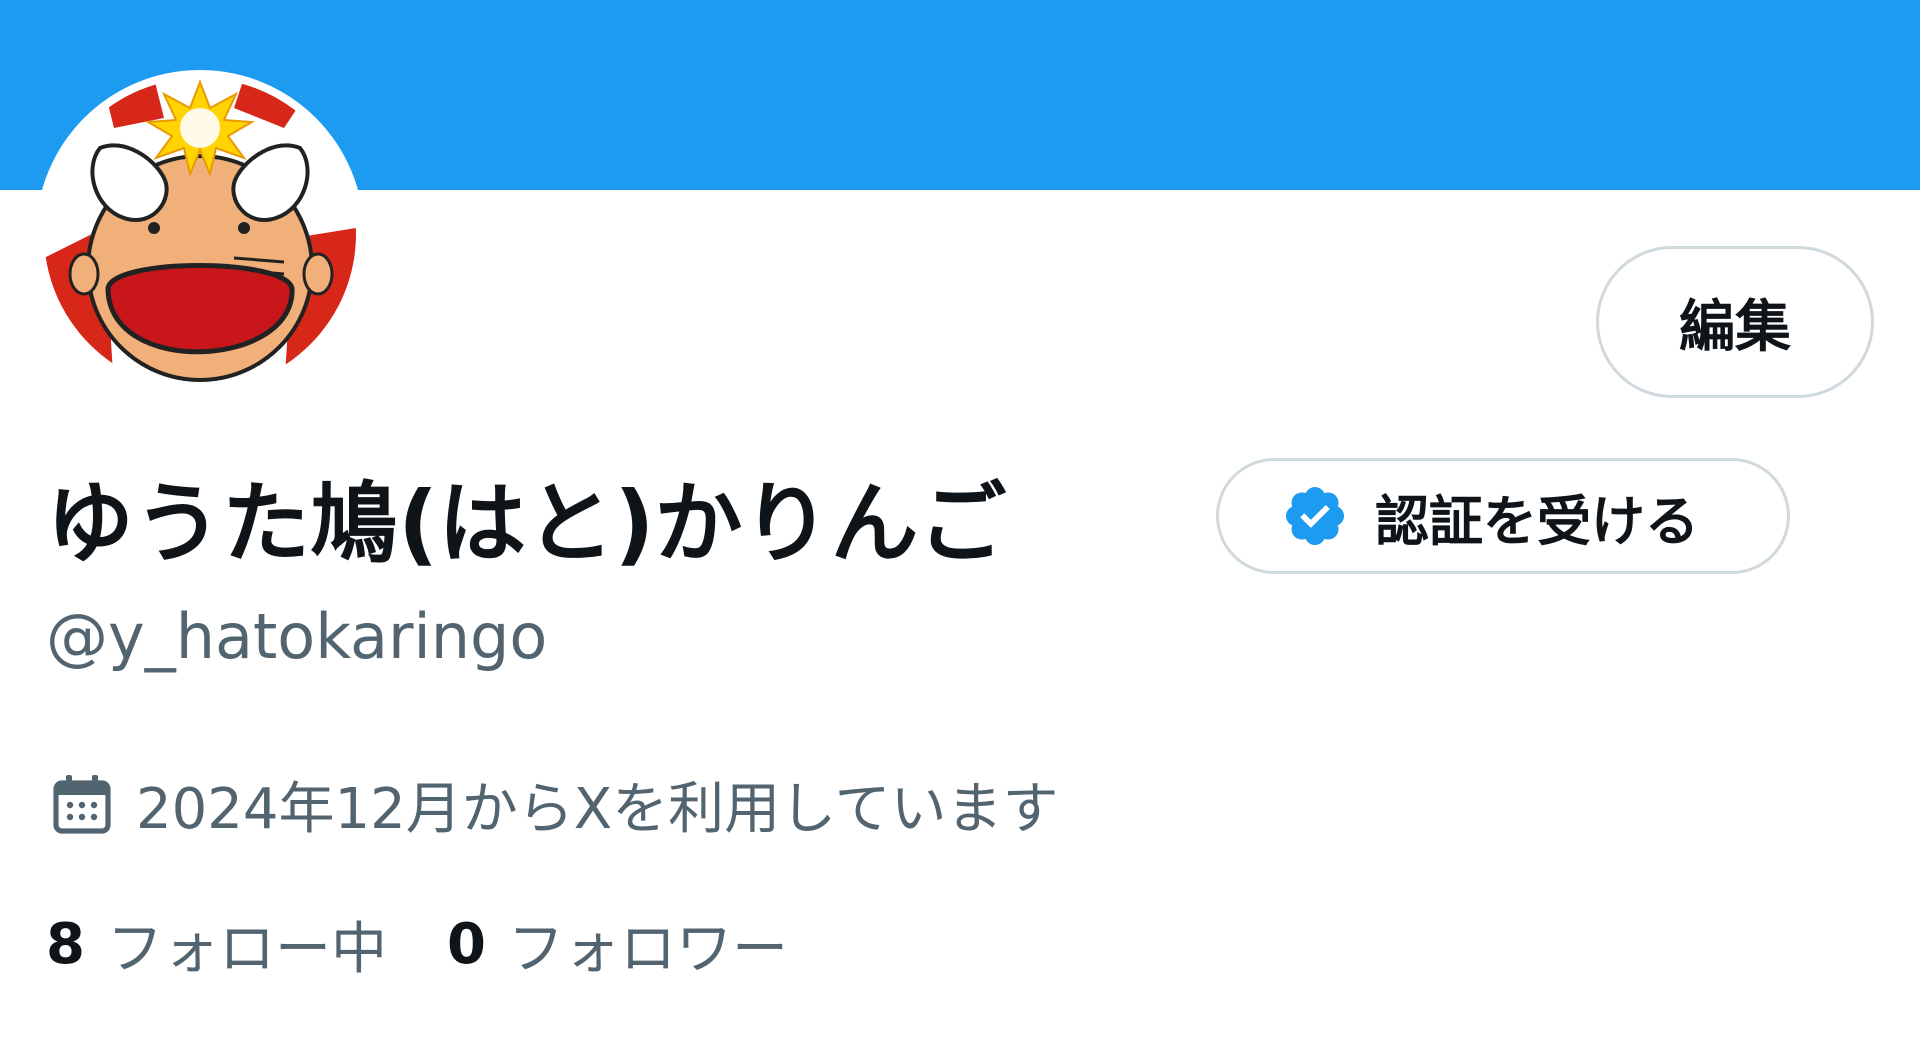 The image size is (1920, 1061). I want to click on followers-count: 0, so click(466, 944).